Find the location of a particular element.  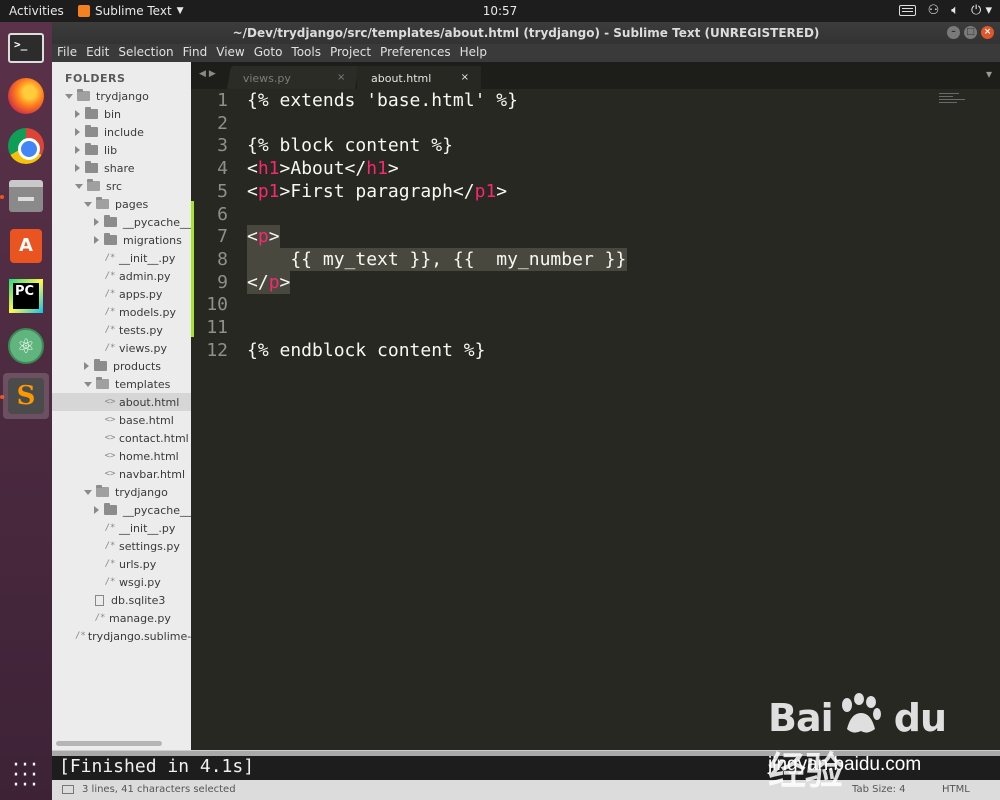

menu-item-tools: Tools is located at coordinates (305, 53).